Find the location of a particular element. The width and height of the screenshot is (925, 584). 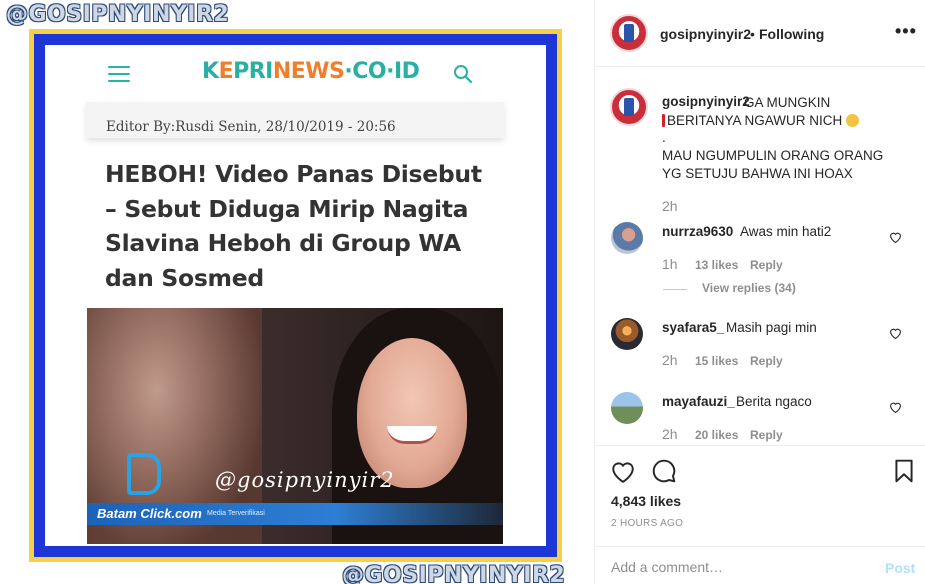

like-icon is located at coordinates (623, 471).